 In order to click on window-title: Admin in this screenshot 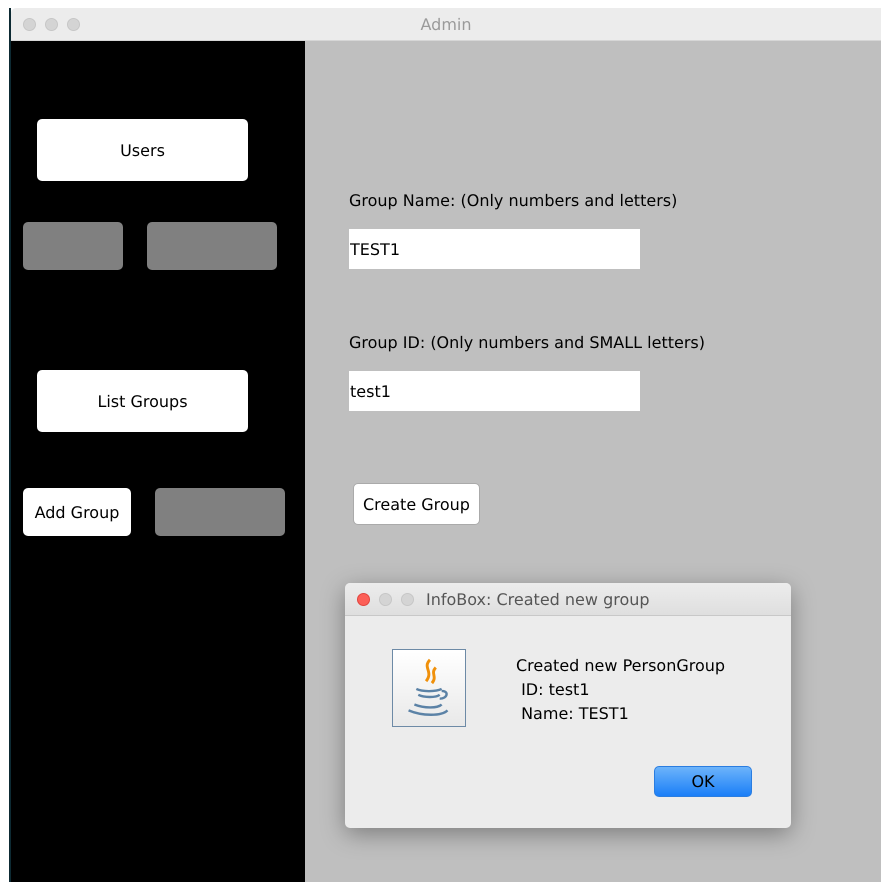, I will do `click(446, 24)`.